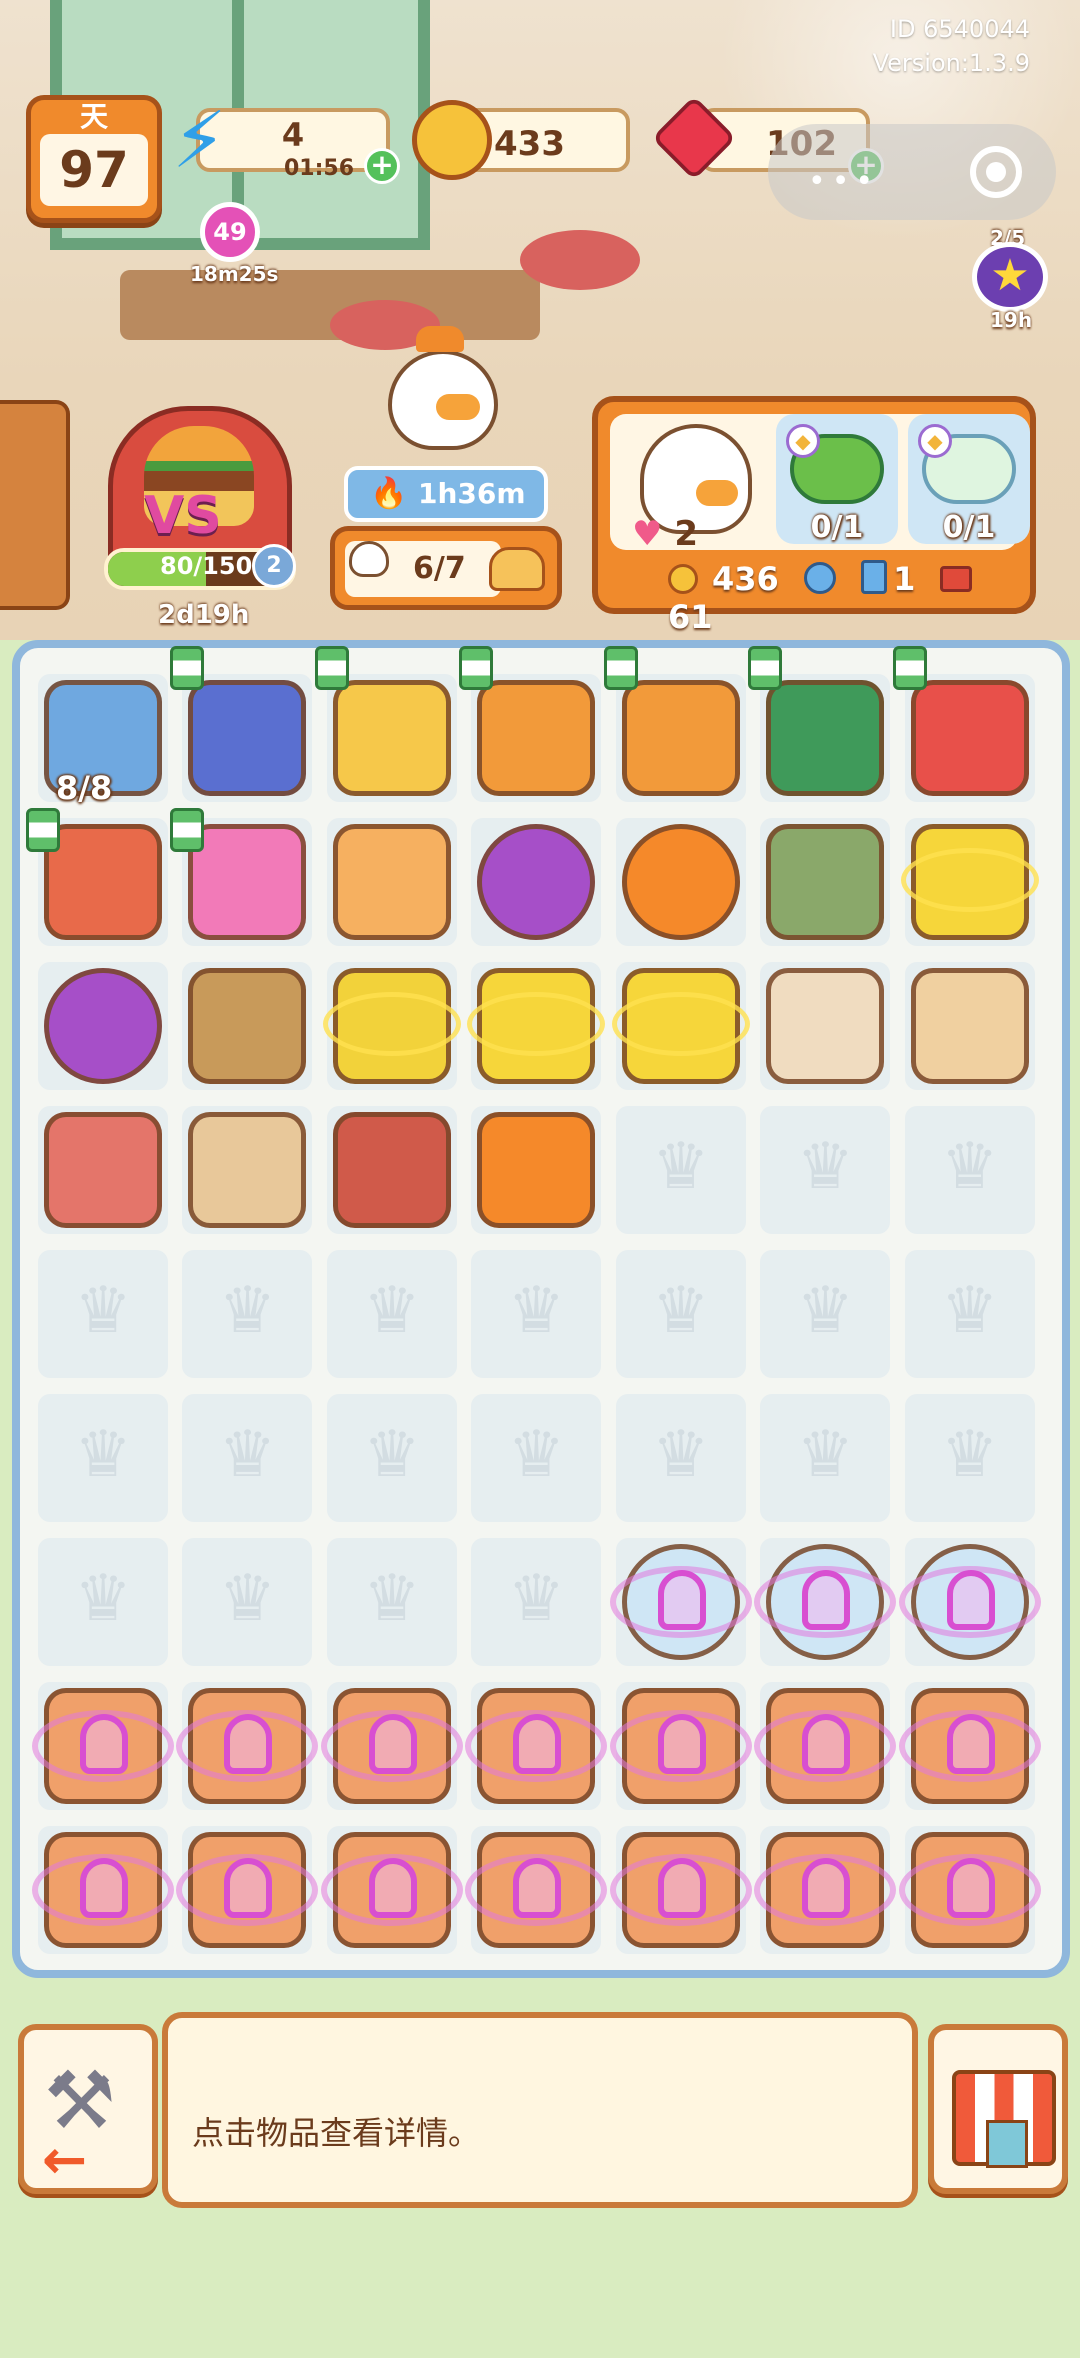  I want to click on order-item-drink: ◆ 0/1, so click(969, 479).